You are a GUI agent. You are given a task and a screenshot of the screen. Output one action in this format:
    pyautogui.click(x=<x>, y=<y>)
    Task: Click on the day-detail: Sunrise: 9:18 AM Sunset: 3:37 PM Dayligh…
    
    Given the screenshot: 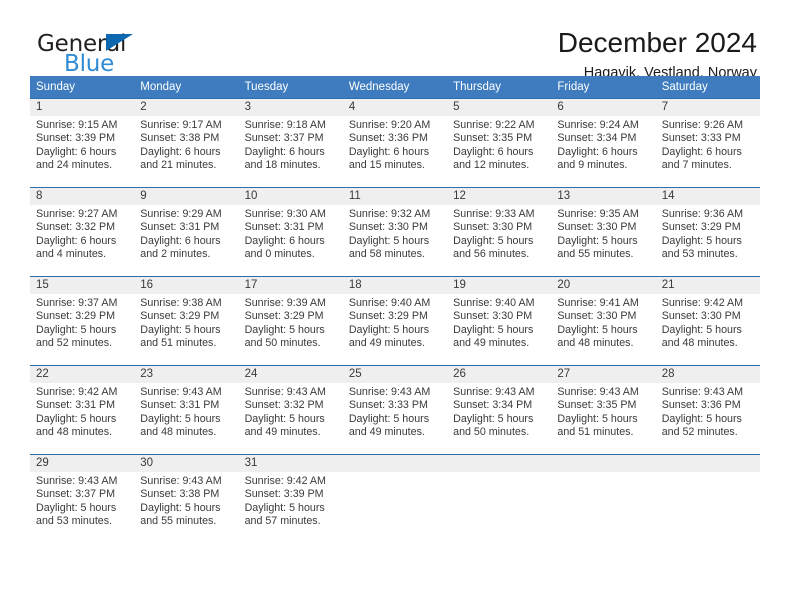 What is the action you would take?
    pyautogui.click(x=291, y=144)
    